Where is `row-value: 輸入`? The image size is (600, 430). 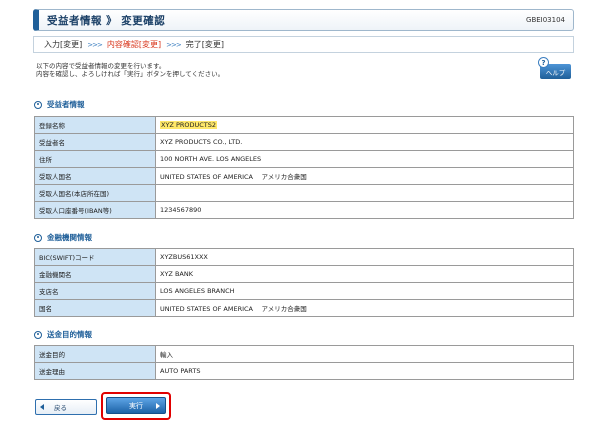
row-value: 輸入 is located at coordinates (364, 354).